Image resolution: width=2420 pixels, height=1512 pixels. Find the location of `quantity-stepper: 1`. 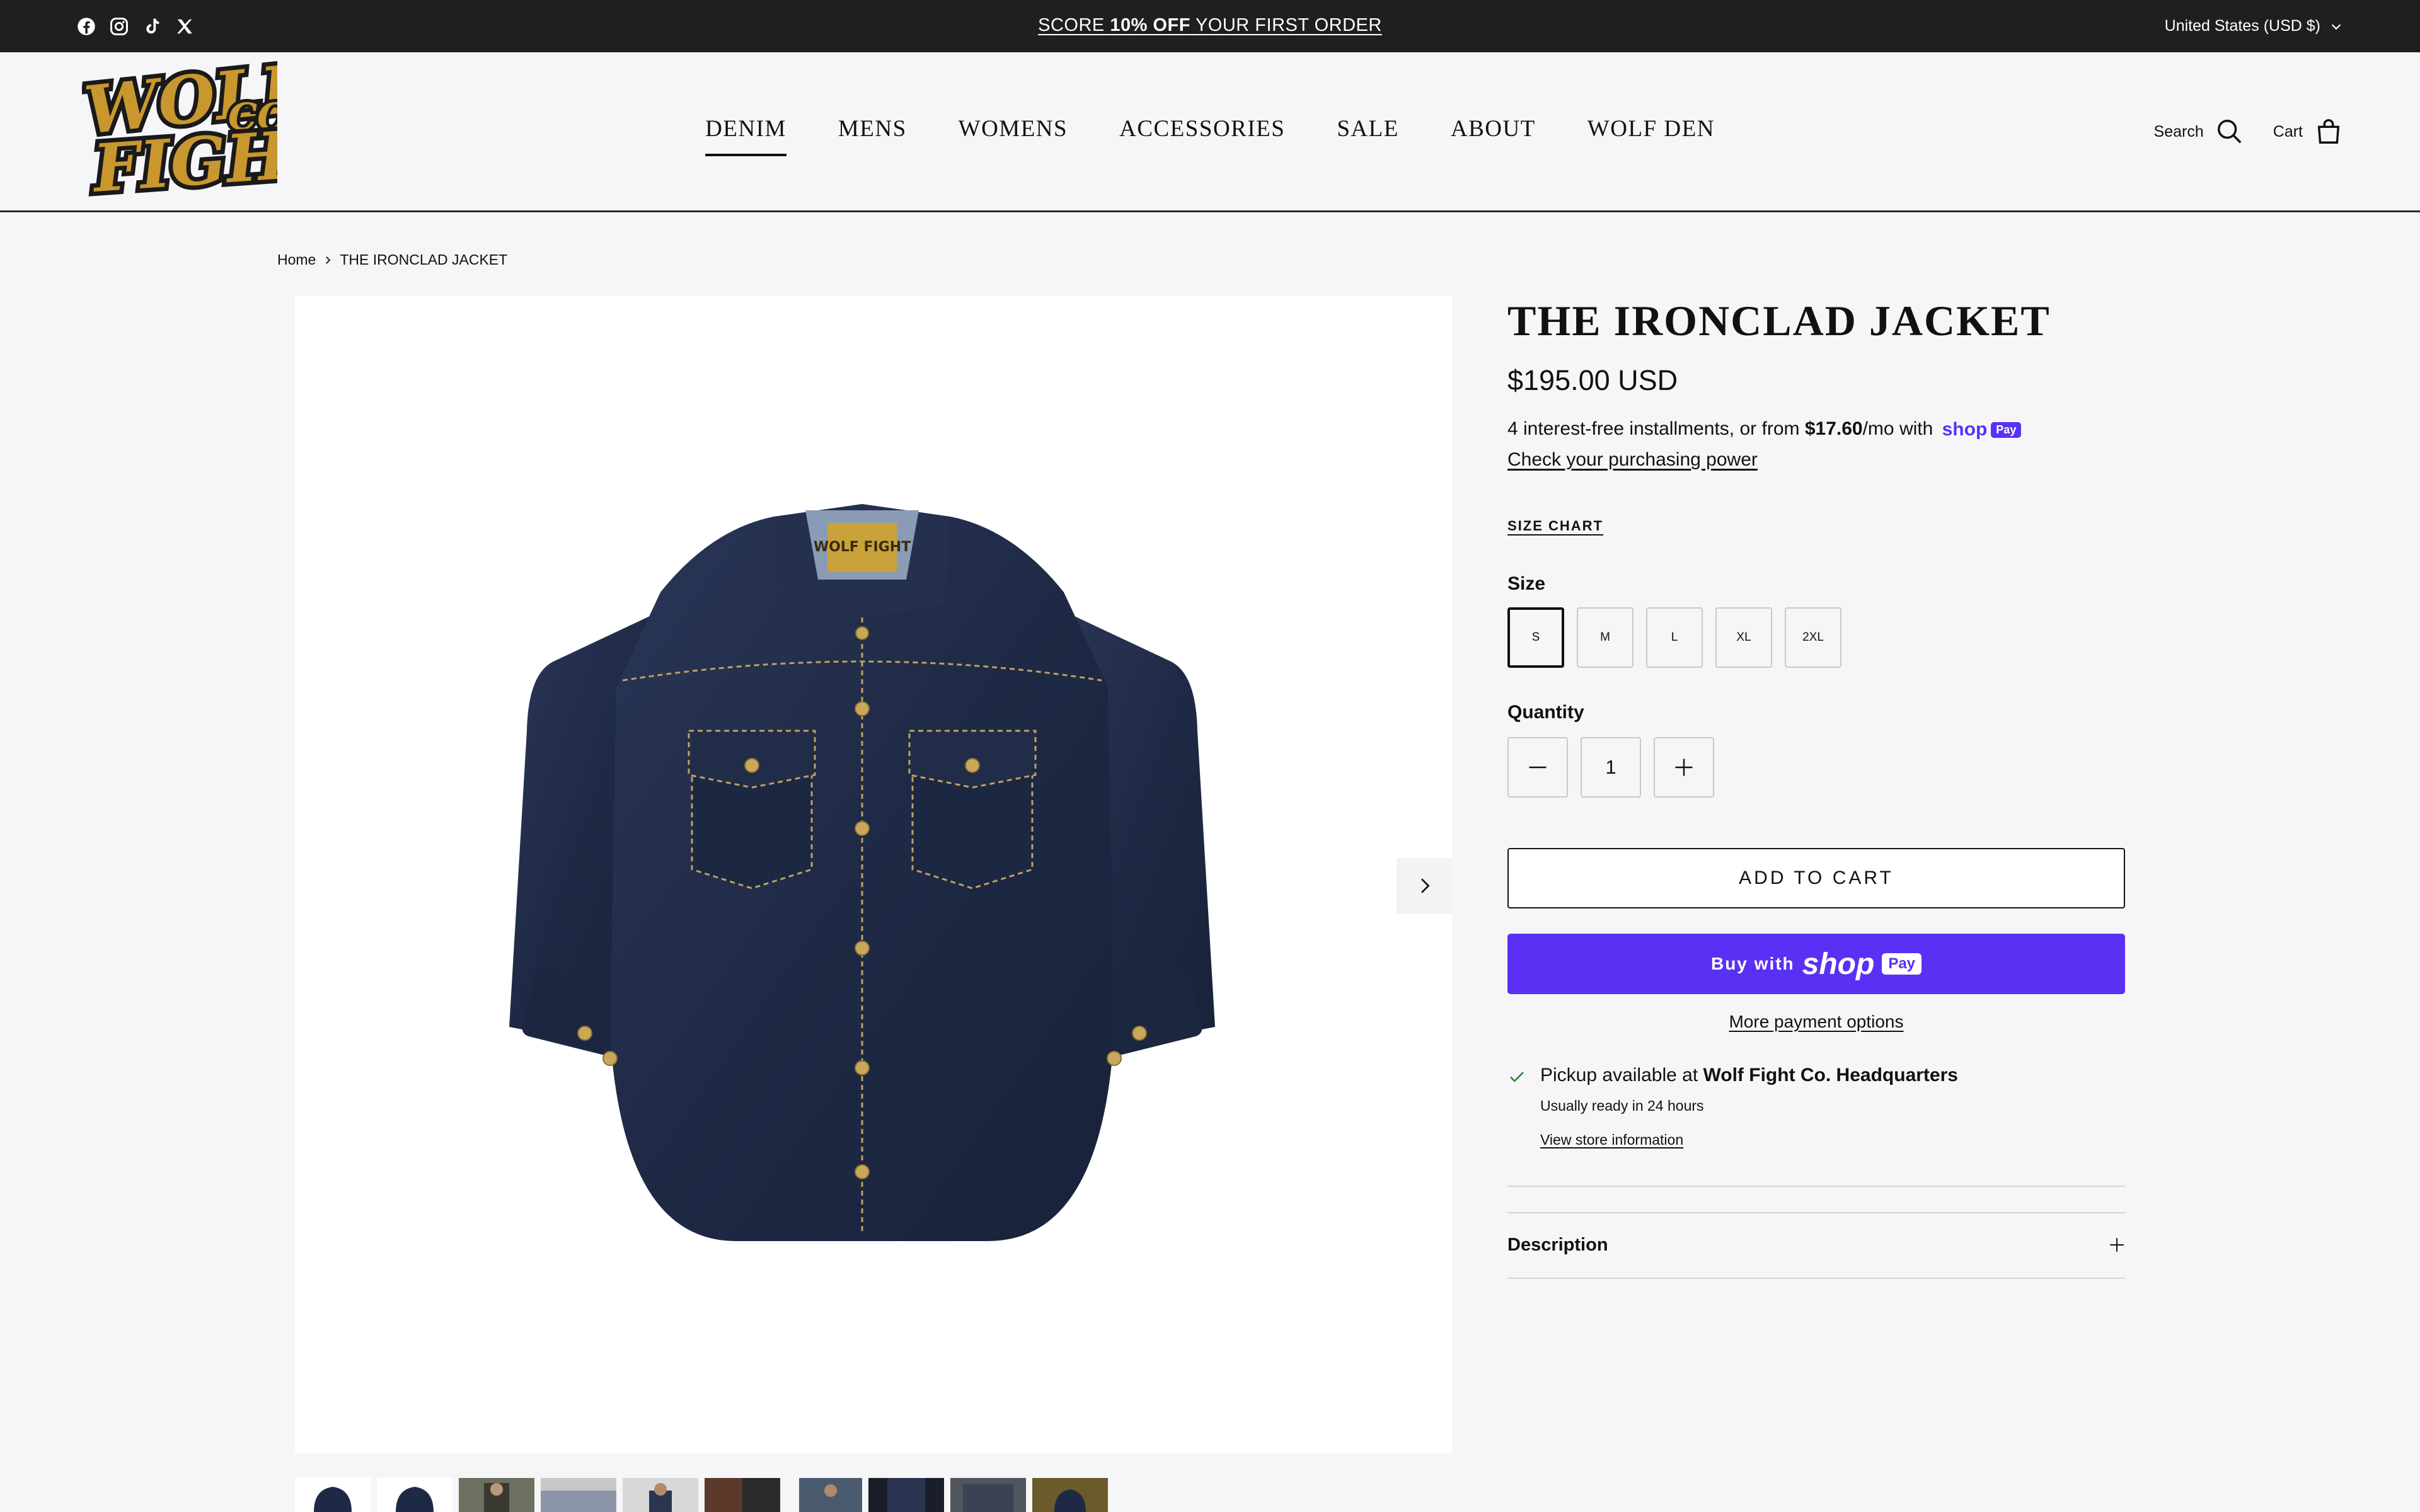

quantity-stepper: 1 is located at coordinates (1611, 767).